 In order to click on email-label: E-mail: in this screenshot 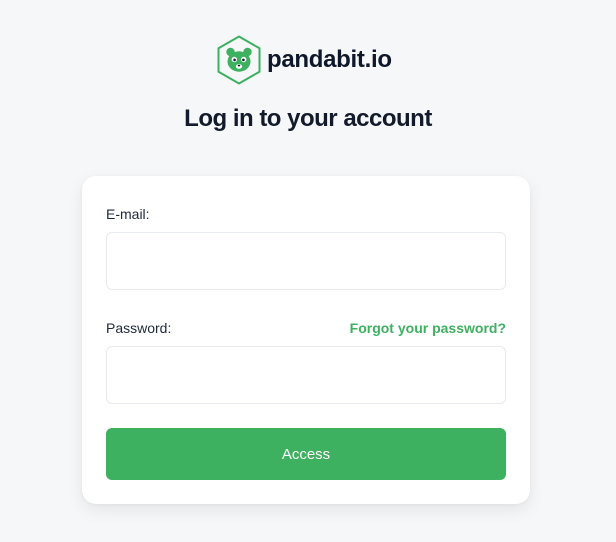, I will do `click(128, 214)`.